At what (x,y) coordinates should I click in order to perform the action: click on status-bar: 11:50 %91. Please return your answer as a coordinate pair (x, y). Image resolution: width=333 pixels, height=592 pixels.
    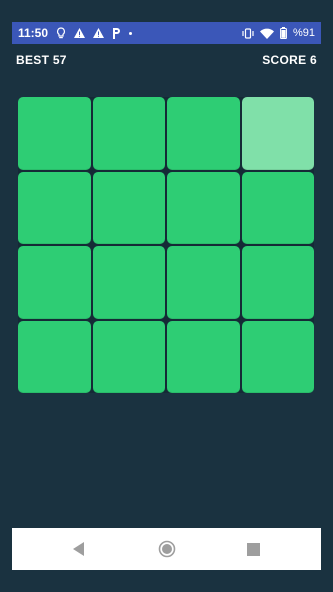
    Looking at the image, I should click on (166, 33).